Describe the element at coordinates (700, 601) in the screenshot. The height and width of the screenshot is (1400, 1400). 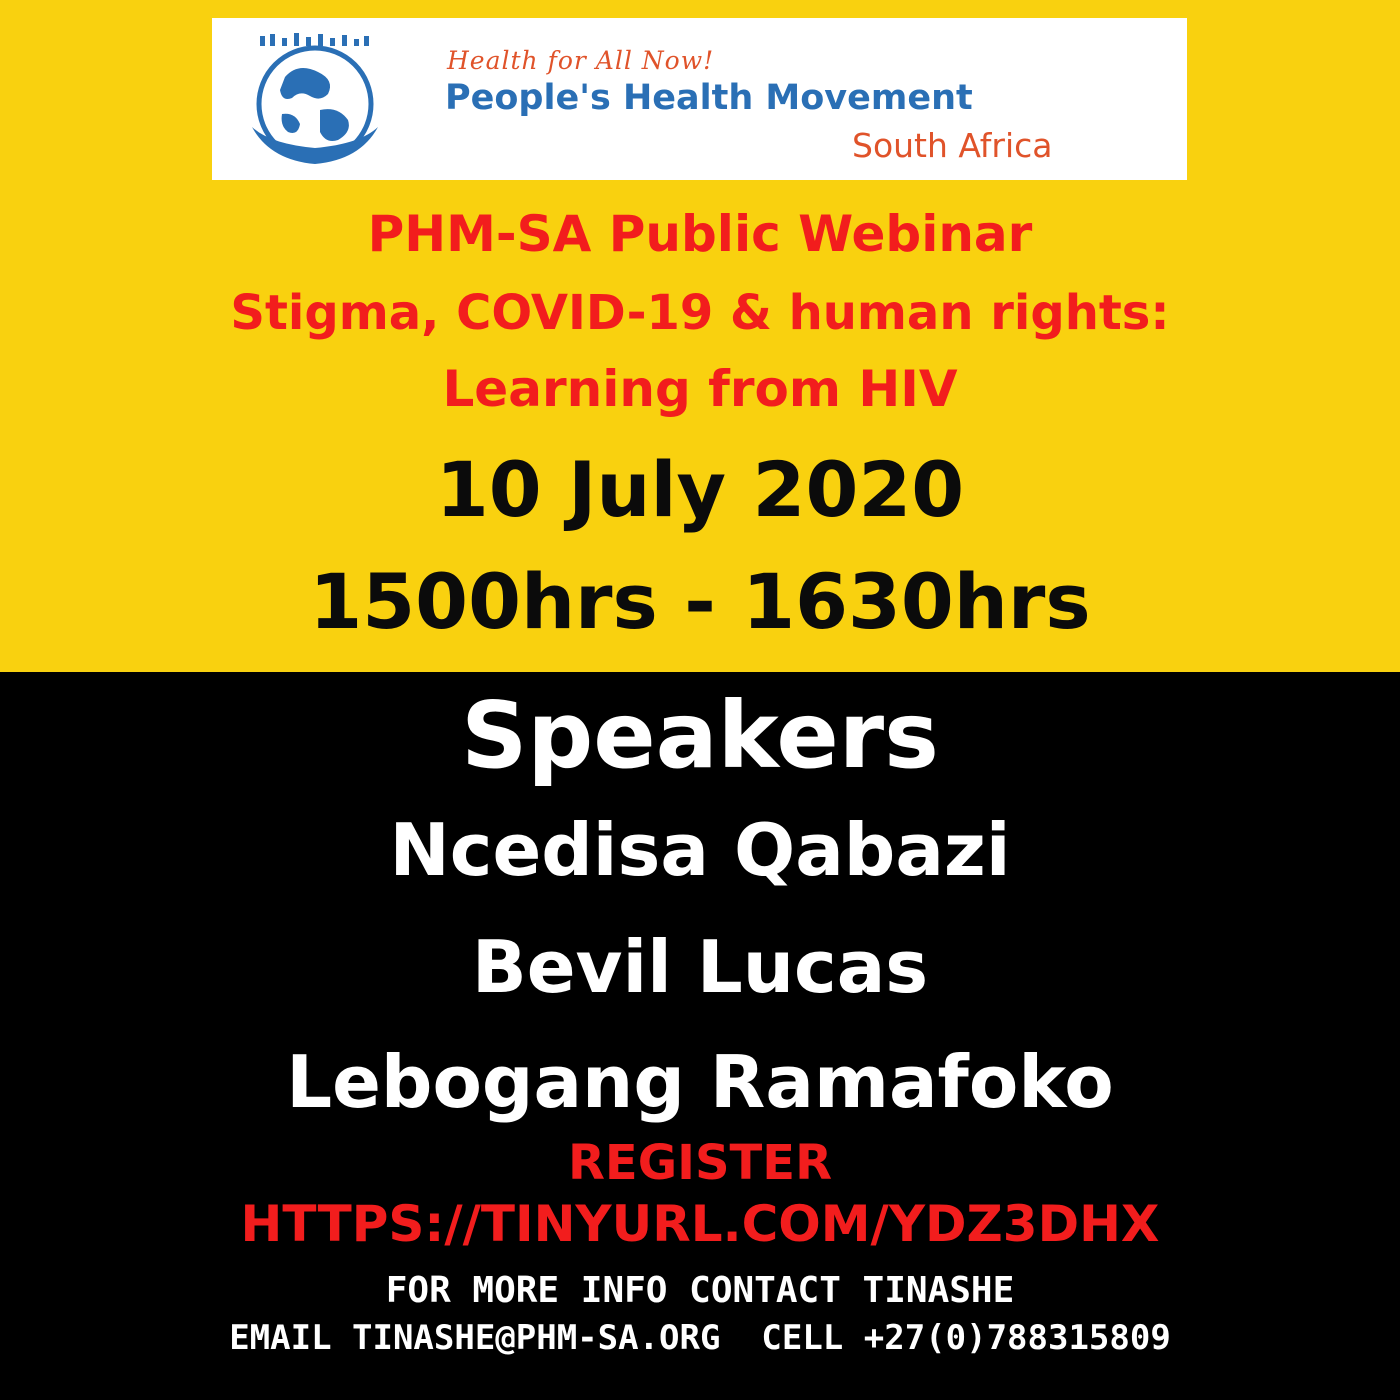
I see `event-time: 1500hrs - 1630hrs` at that location.